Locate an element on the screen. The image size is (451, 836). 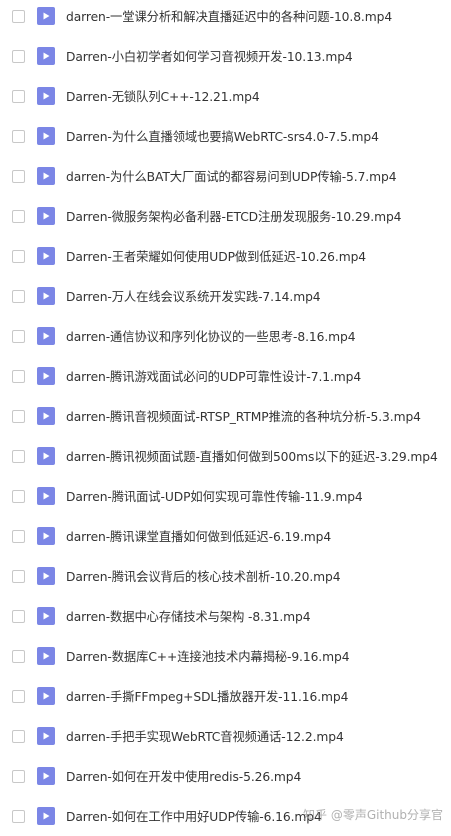
watermark: 知乎 @零声Github分享官 is located at coordinates (373, 814).